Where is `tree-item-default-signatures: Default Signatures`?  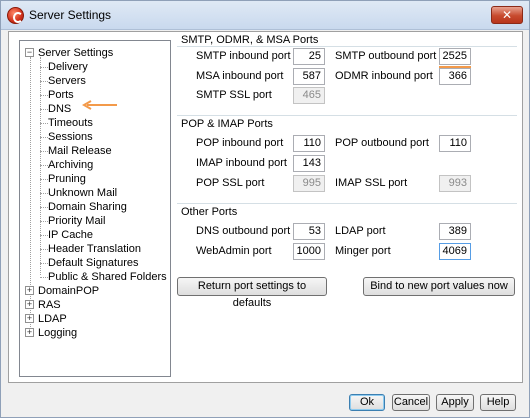
tree-item-default-signatures: Default Signatures is located at coordinates (93, 263).